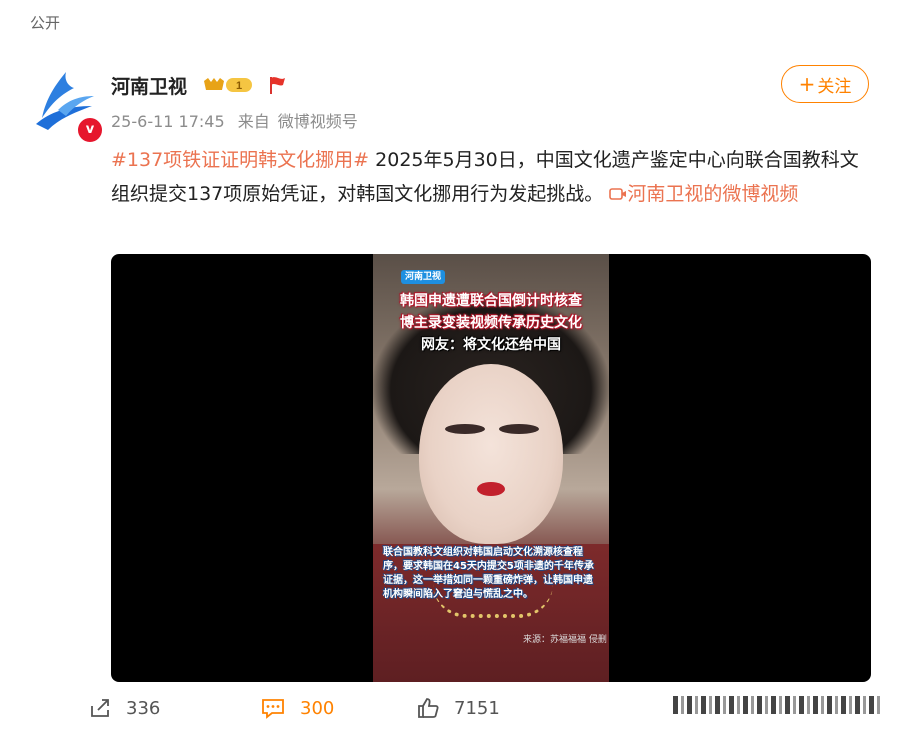 Image resolution: width=900 pixels, height=750 pixels. What do you see at coordinates (277, 85) in the screenshot?
I see `red-flag-icon` at bounding box center [277, 85].